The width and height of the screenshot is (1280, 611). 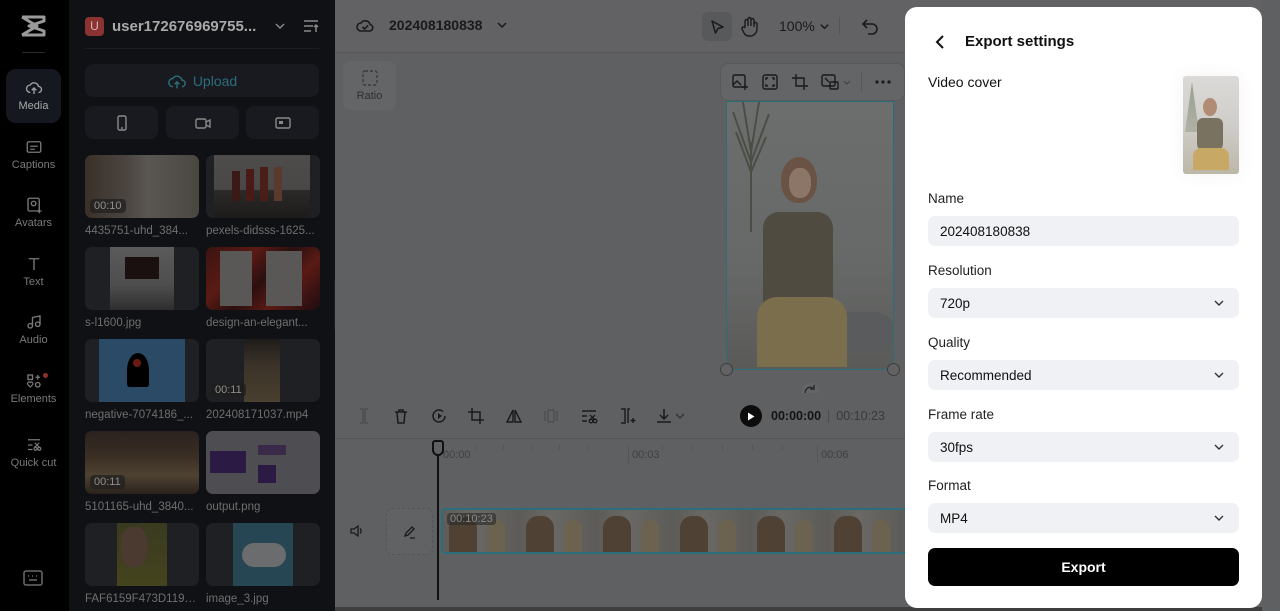 What do you see at coordinates (202, 80) in the screenshot?
I see `upload-button: Upload` at bounding box center [202, 80].